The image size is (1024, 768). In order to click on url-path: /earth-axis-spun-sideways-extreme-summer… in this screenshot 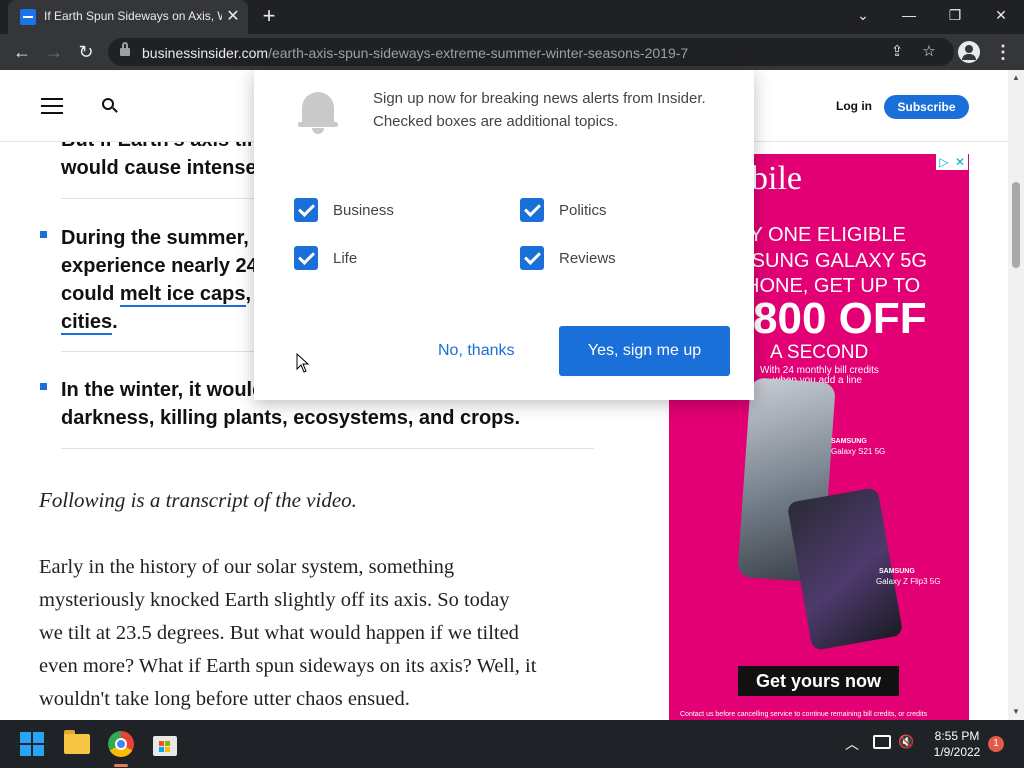, I will do `click(478, 53)`.